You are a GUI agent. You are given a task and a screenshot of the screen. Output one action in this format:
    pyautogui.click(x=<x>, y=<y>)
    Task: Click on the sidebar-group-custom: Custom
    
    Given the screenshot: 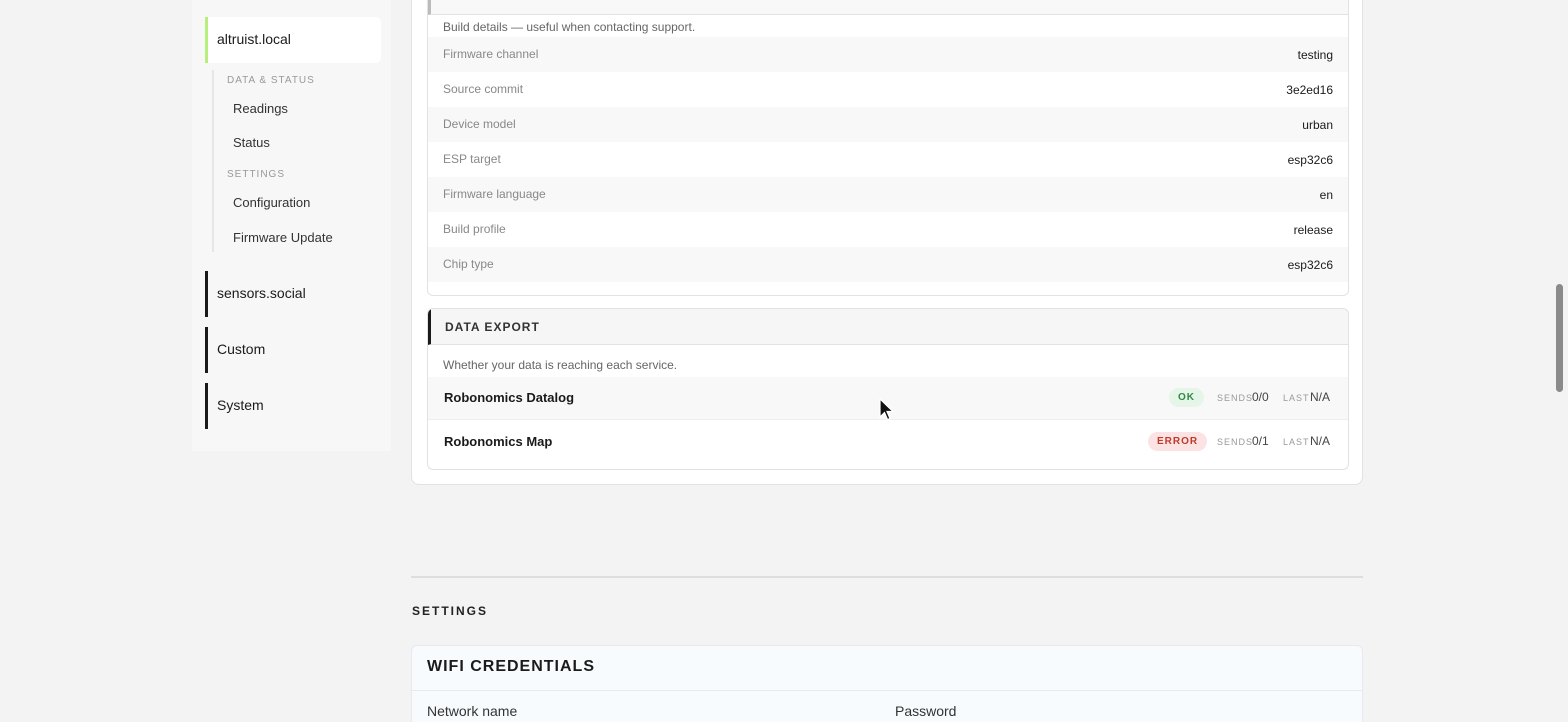 What is the action you would take?
    pyautogui.click(x=293, y=350)
    